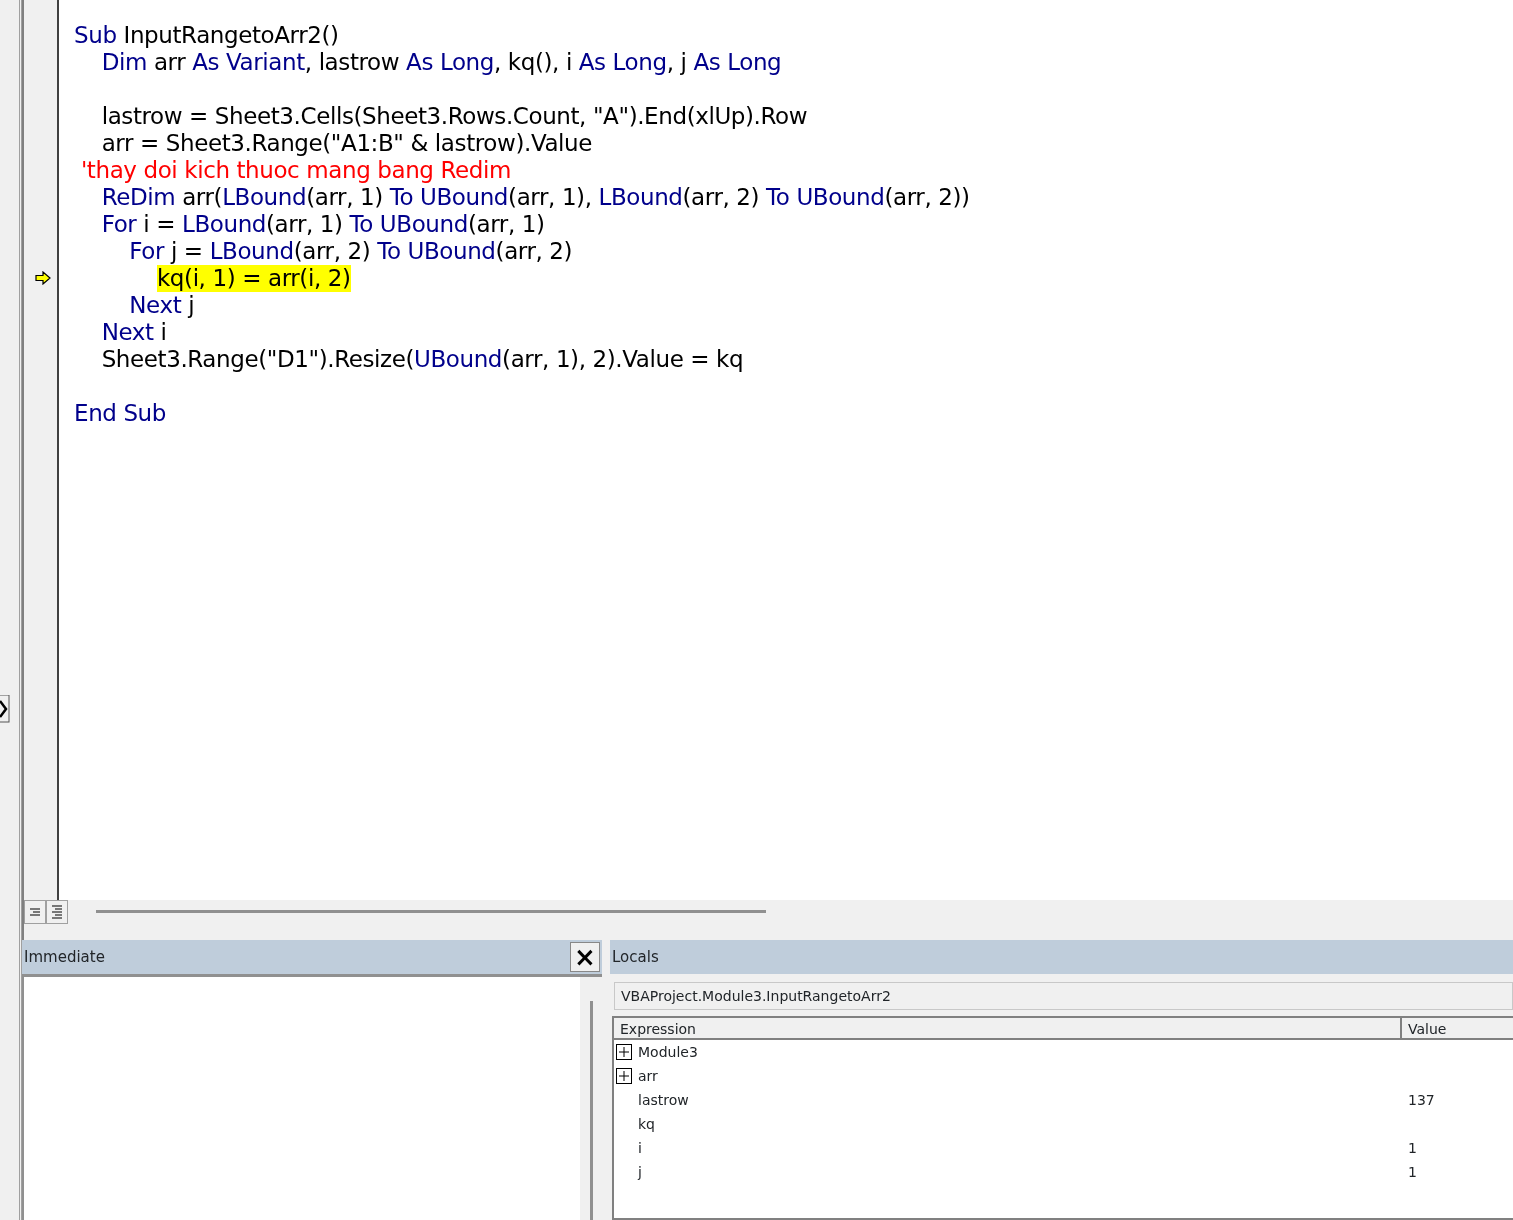 This screenshot has height=1220, width=1513. I want to click on context-field: VBAProject.Module3.InputRangetoArr2, so click(1063, 996).